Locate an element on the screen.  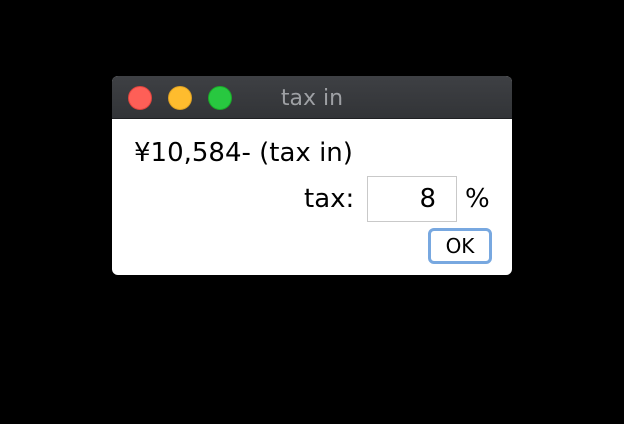
tax-label: tax: is located at coordinates (329, 199).